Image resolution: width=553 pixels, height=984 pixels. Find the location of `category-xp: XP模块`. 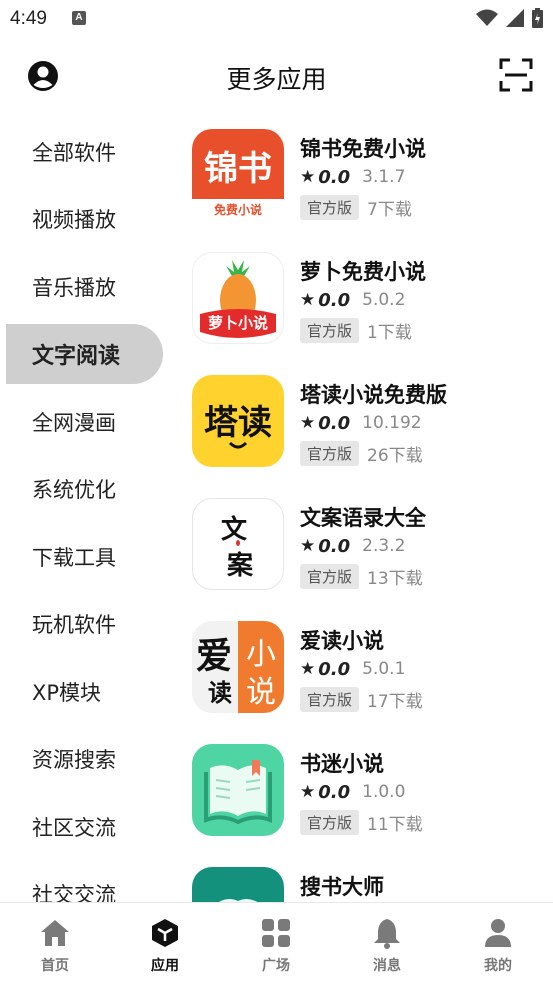

category-xp: XP模块 is located at coordinates (84, 692).